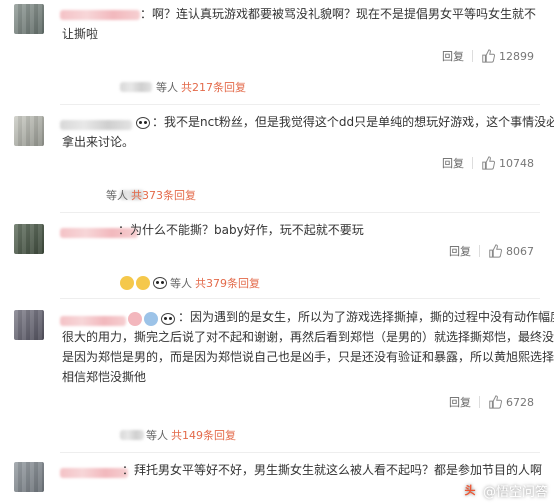  Describe the element at coordinates (227, 283) in the screenshot. I see `sub-replies-count: 共379条回复` at that location.